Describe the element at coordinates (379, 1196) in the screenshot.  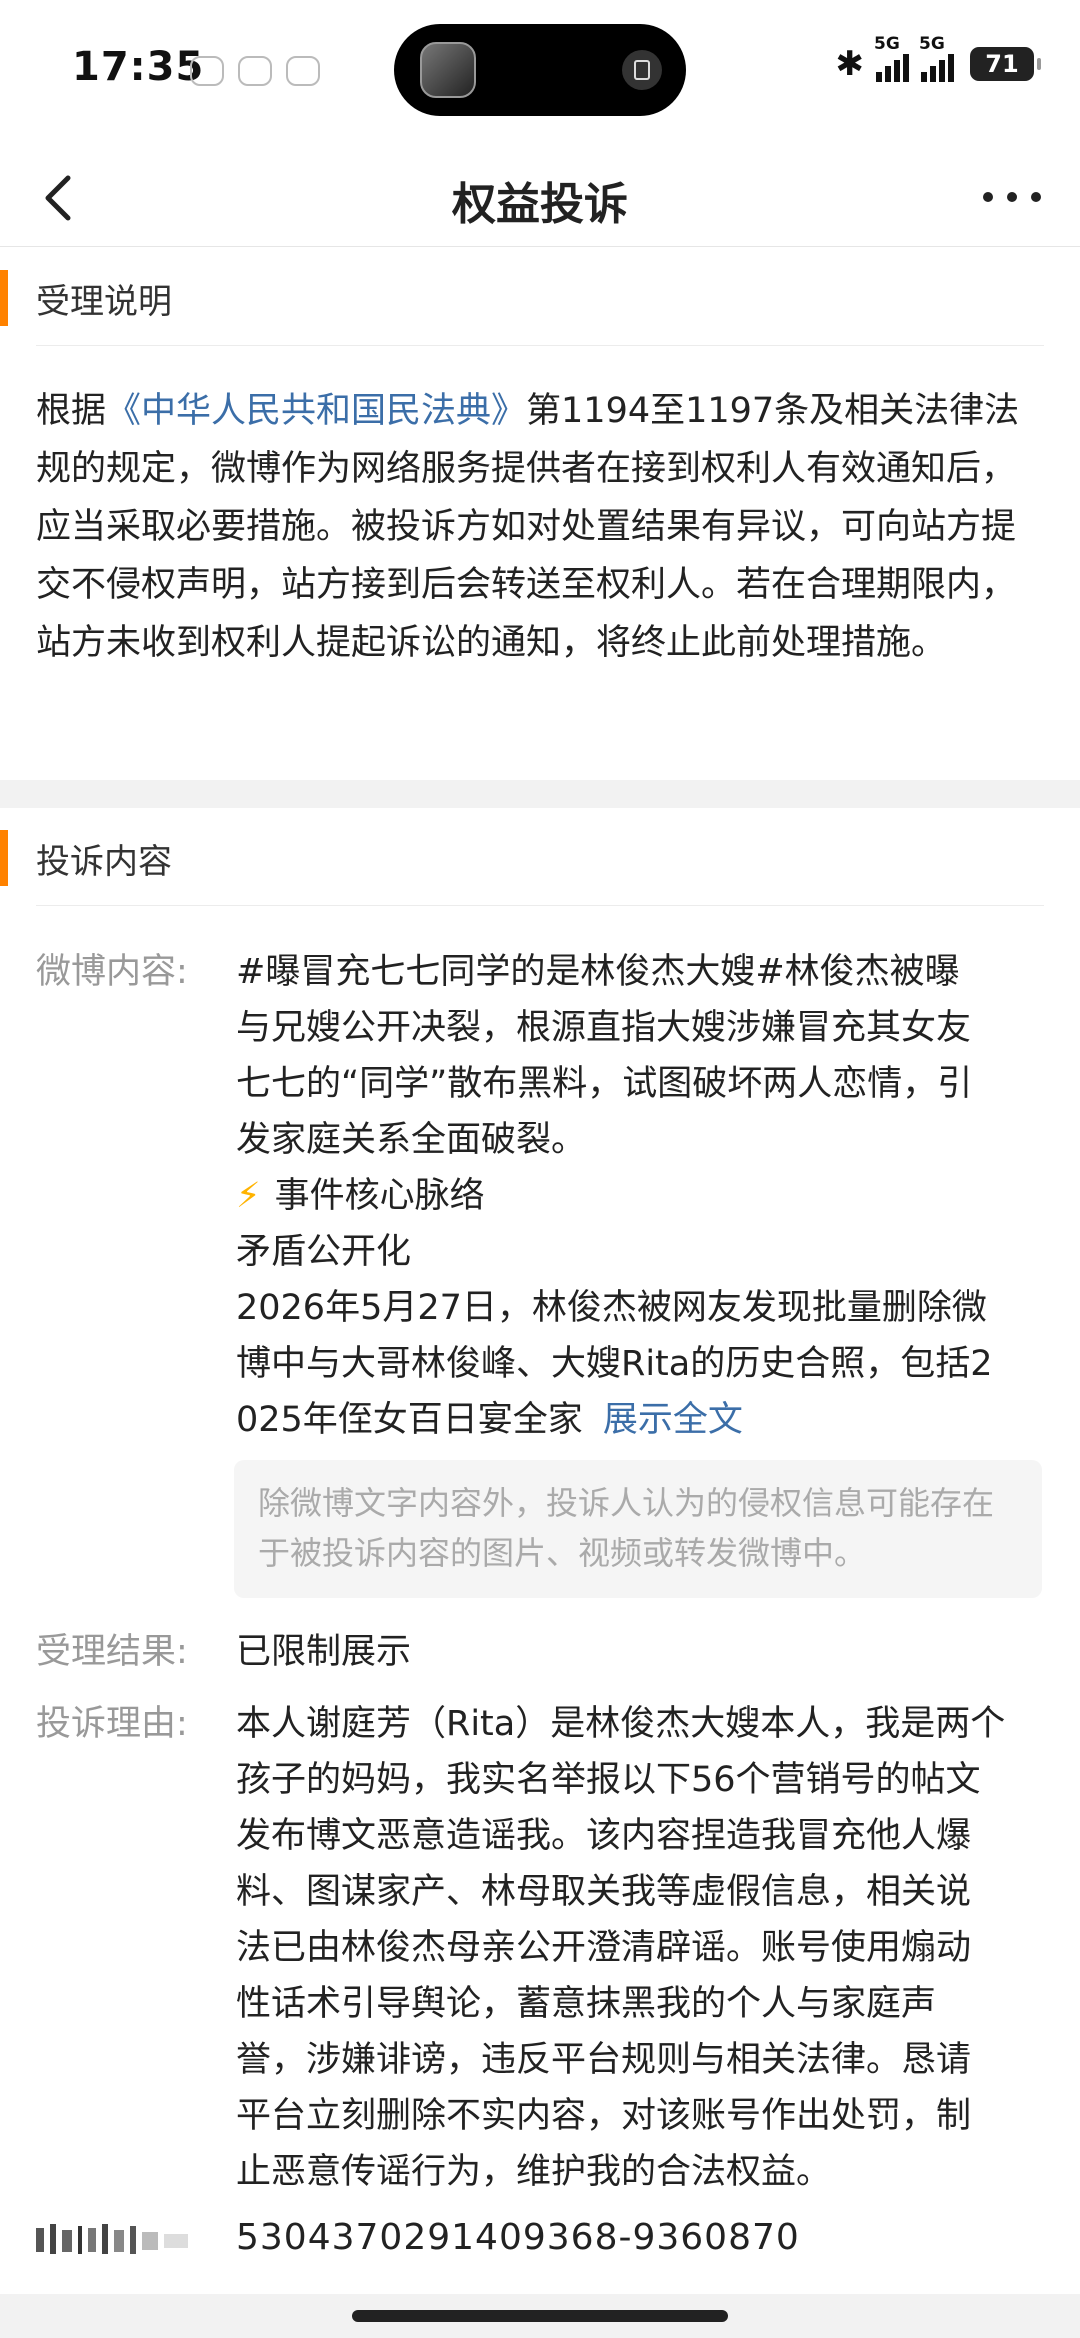
I see `weibo-content-subheading: 事件核心脉络` at that location.